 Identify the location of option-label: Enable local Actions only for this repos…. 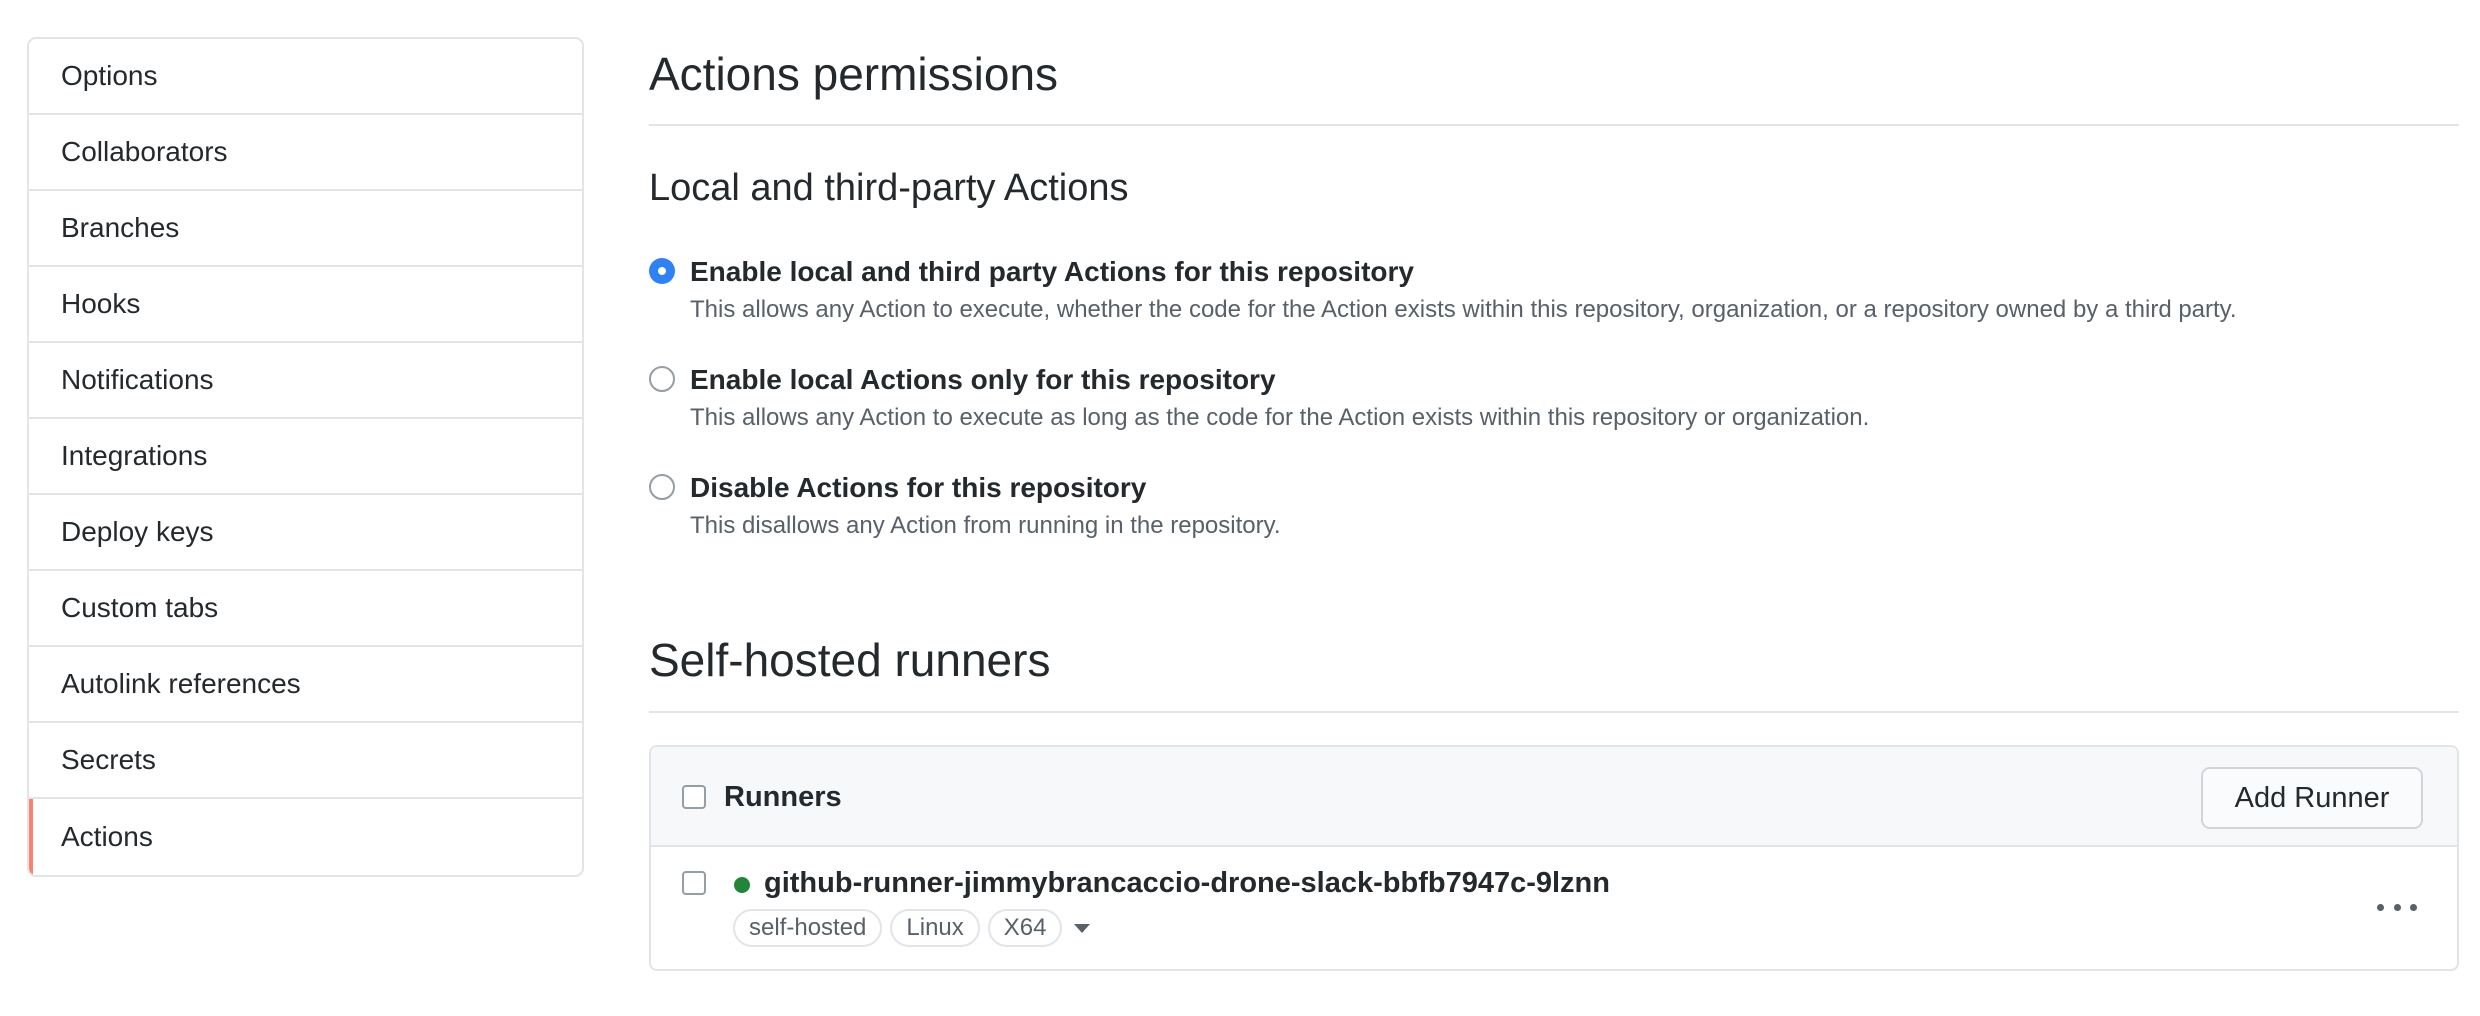
(983, 380).